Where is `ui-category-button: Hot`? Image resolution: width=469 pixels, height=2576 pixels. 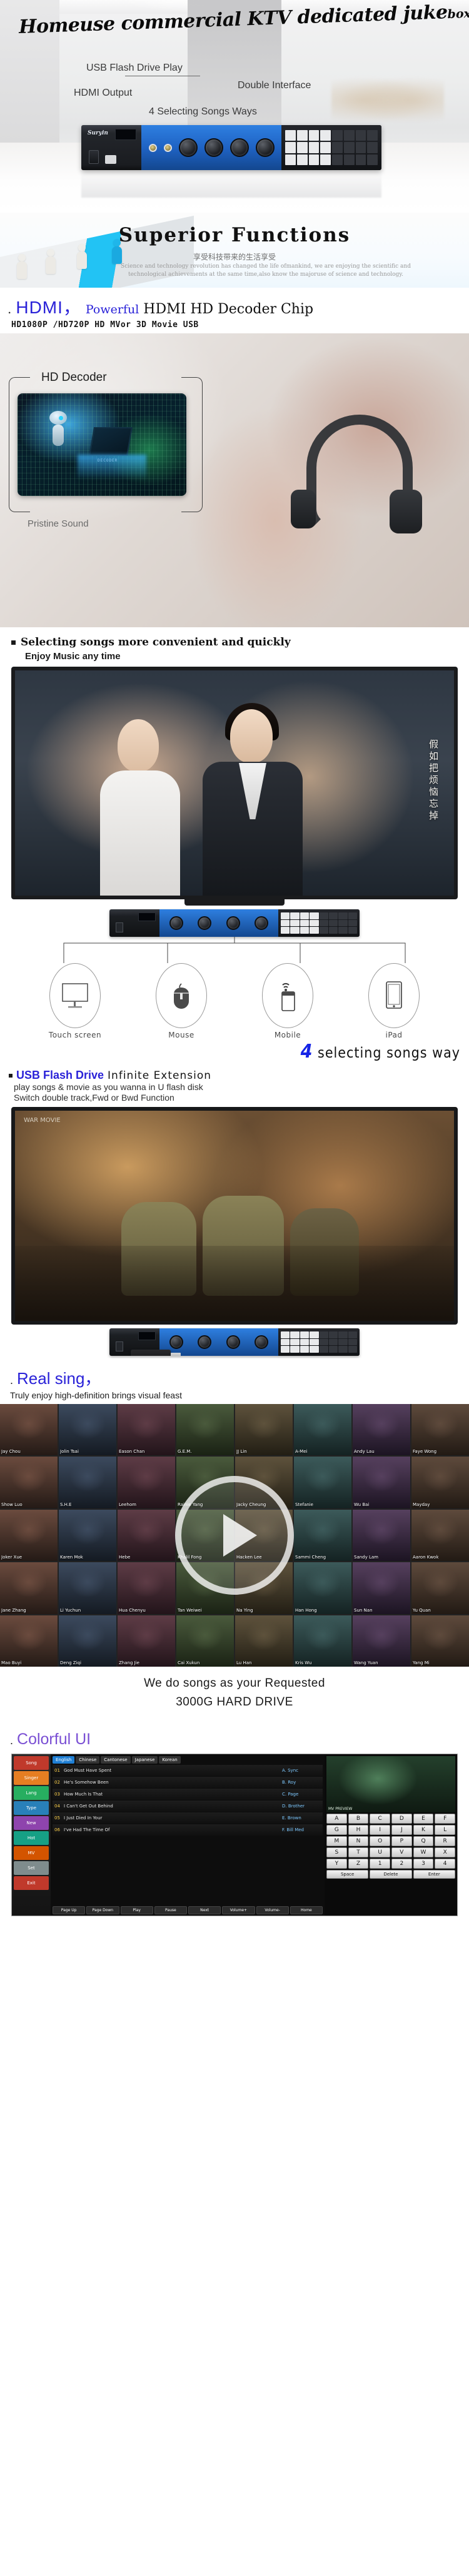 ui-category-button: Hot is located at coordinates (31, 1838).